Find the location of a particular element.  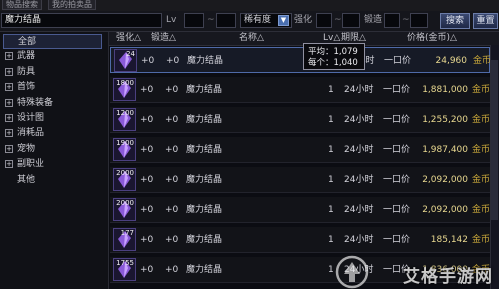

stack-quantity: 24 is located at coordinates (130, 54).